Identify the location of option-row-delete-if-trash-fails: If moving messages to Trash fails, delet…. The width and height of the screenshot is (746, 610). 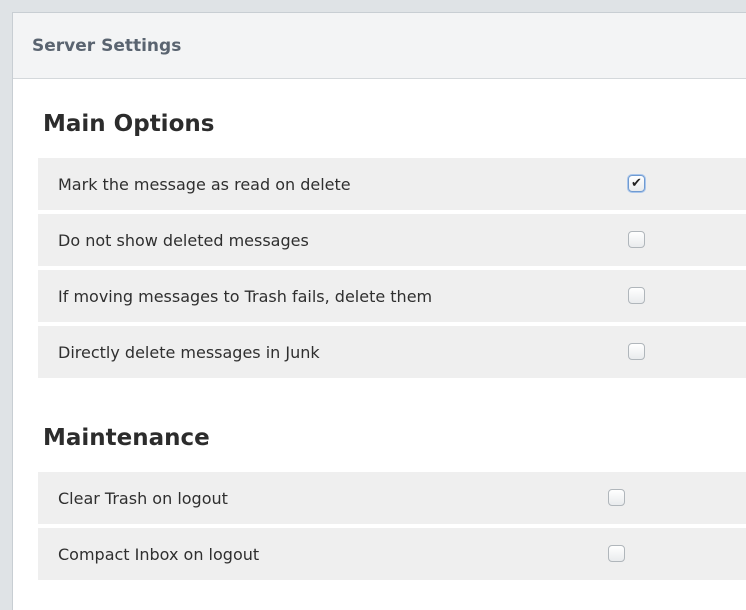
(392, 296).